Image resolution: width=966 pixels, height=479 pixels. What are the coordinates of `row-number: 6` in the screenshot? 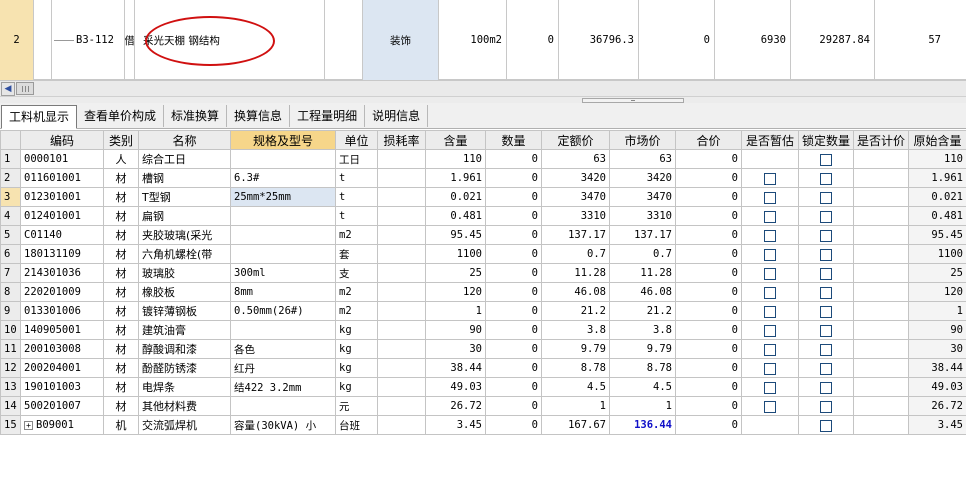 It's located at (10, 254).